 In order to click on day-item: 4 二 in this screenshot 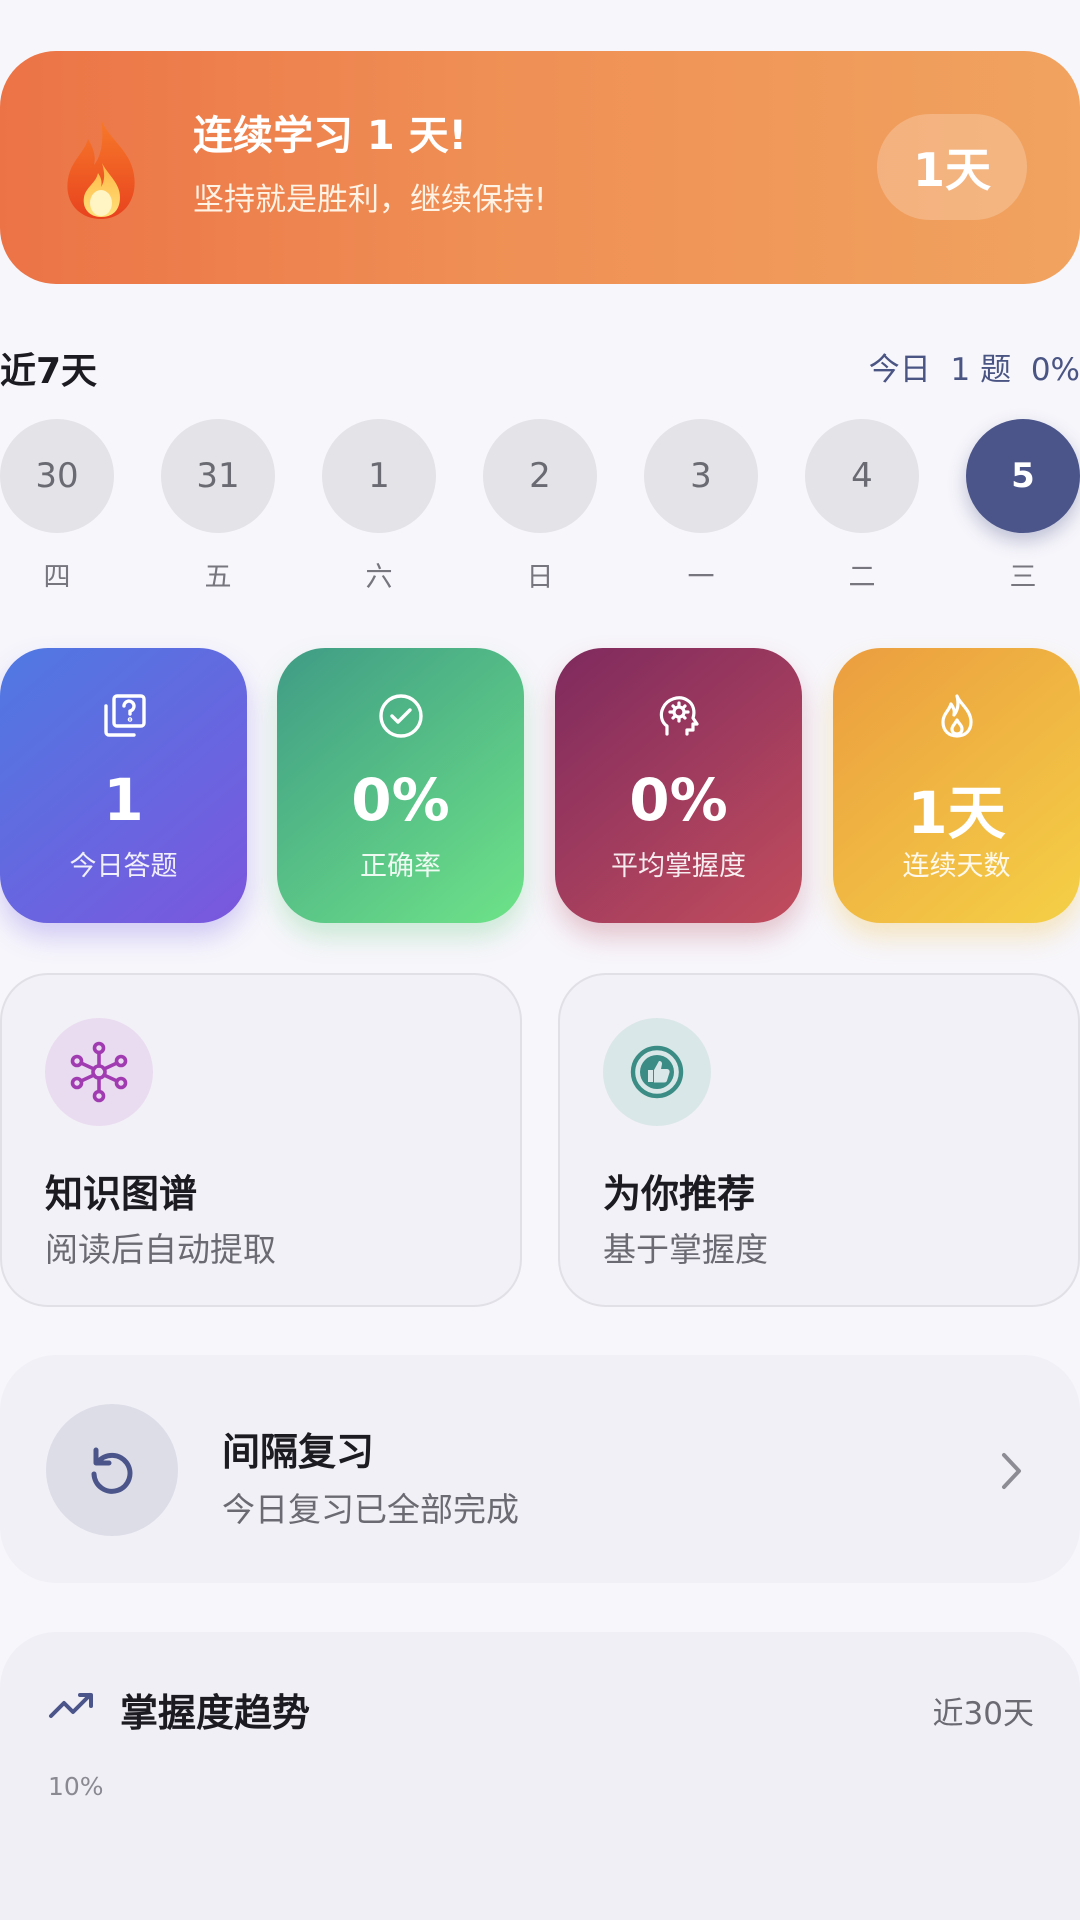, I will do `click(862, 506)`.